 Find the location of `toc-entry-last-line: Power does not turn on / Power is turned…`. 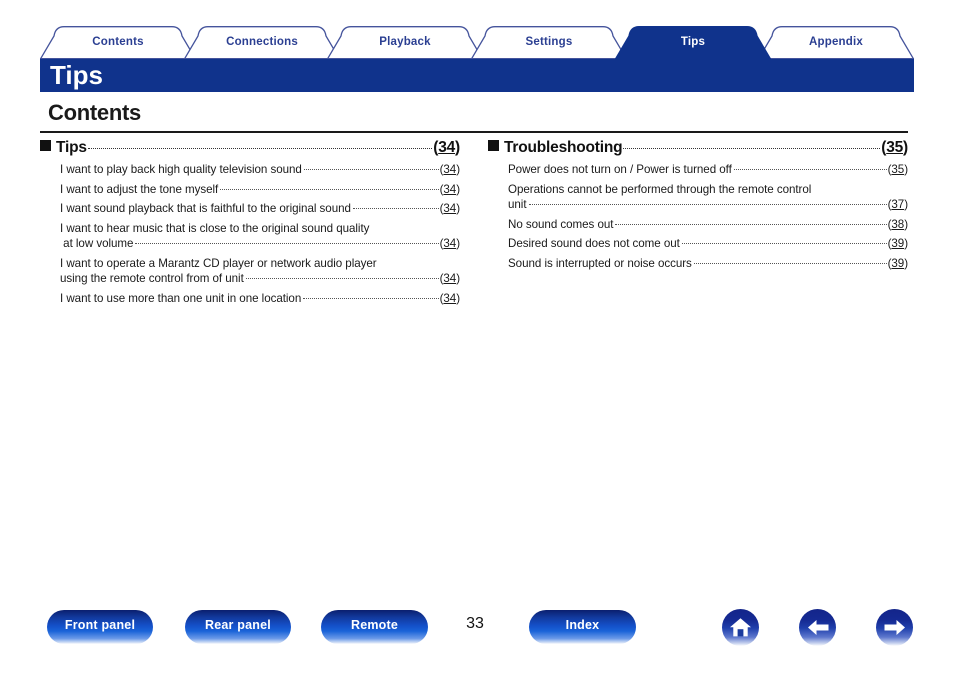

toc-entry-last-line: Power does not turn on / Power is turned… is located at coordinates (708, 170).